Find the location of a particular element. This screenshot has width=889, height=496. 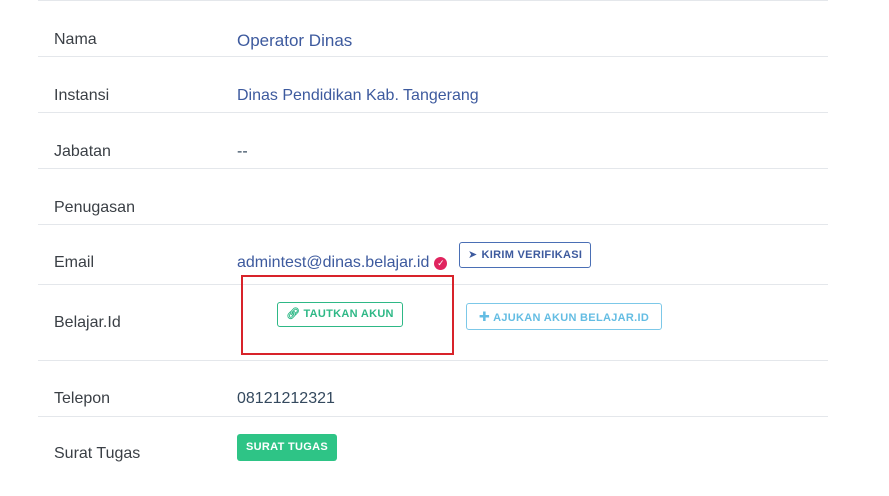

surat-tugas-label: Surat Tugas is located at coordinates (97, 453).